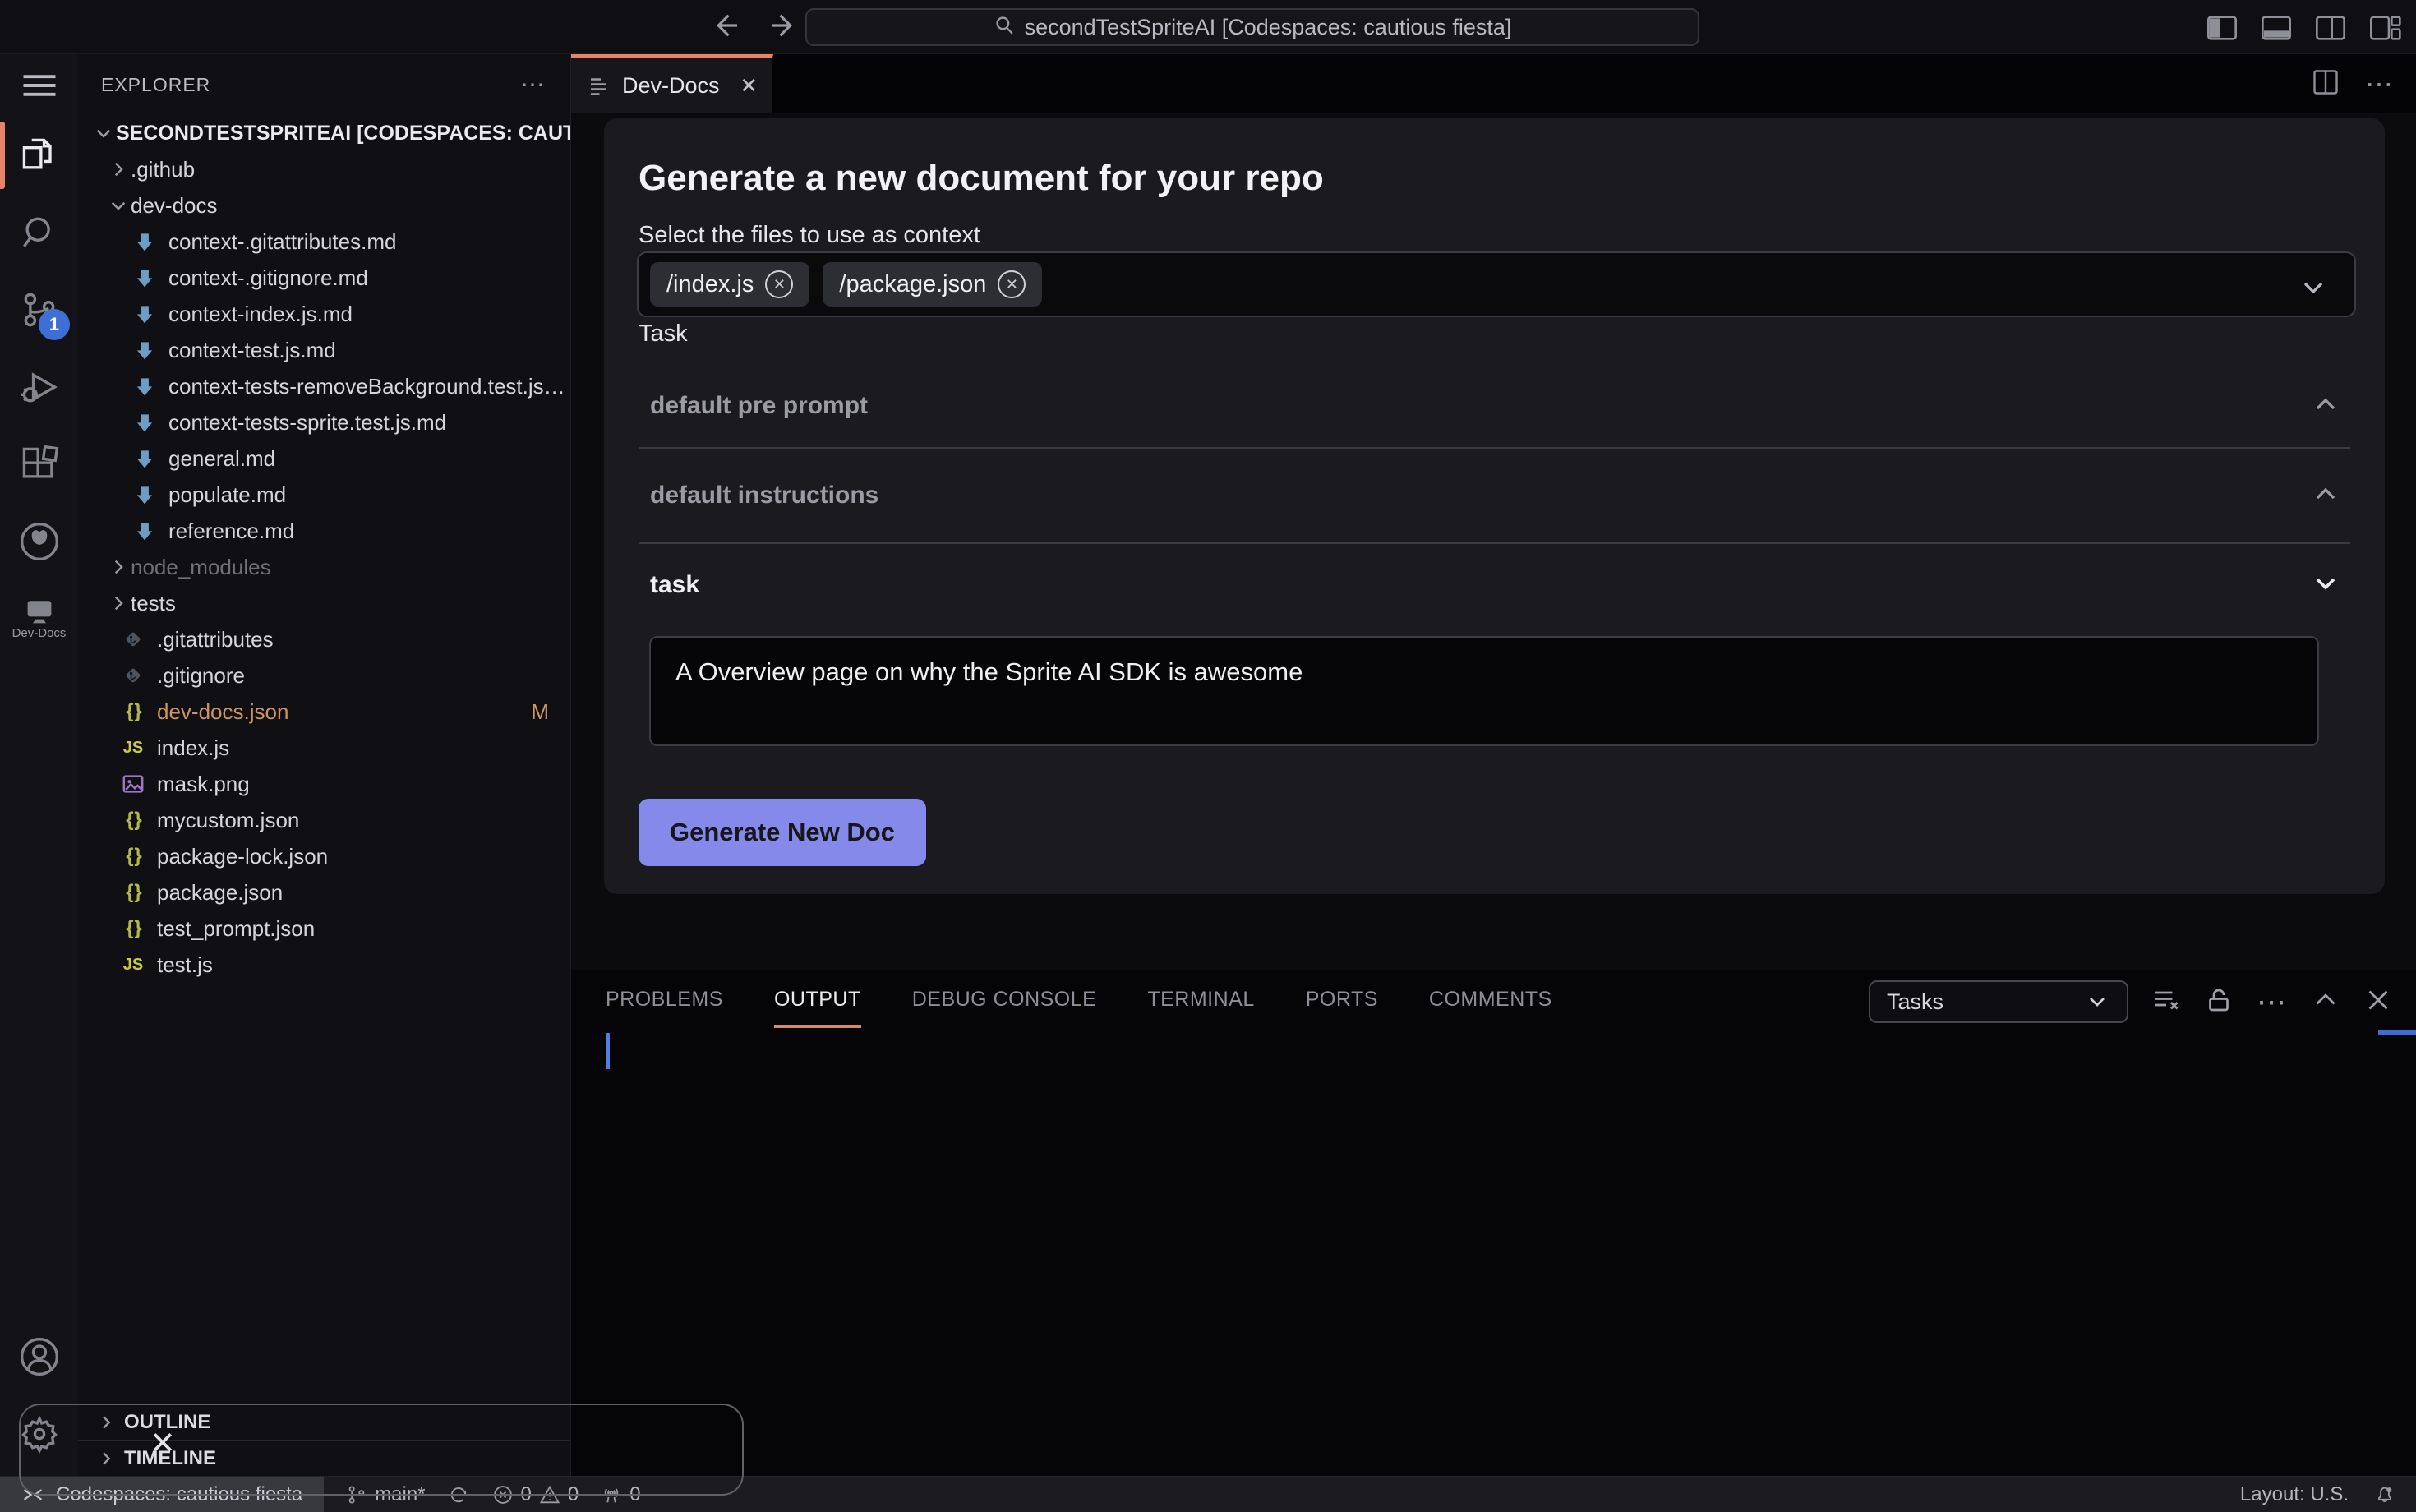  Describe the element at coordinates (1005, 28) in the screenshot. I see `search-icon` at that location.